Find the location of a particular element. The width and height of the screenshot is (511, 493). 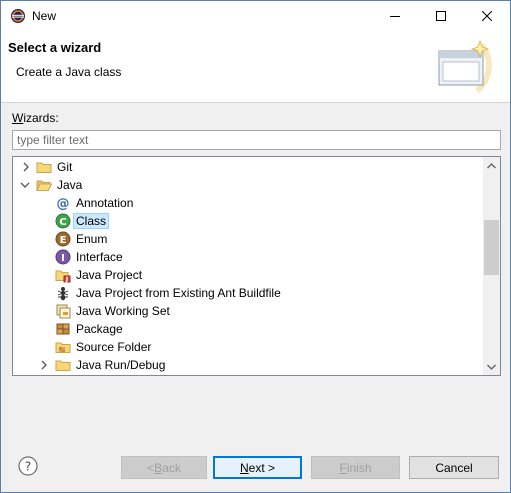

tree-item-label: Interface is located at coordinates (99, 257).